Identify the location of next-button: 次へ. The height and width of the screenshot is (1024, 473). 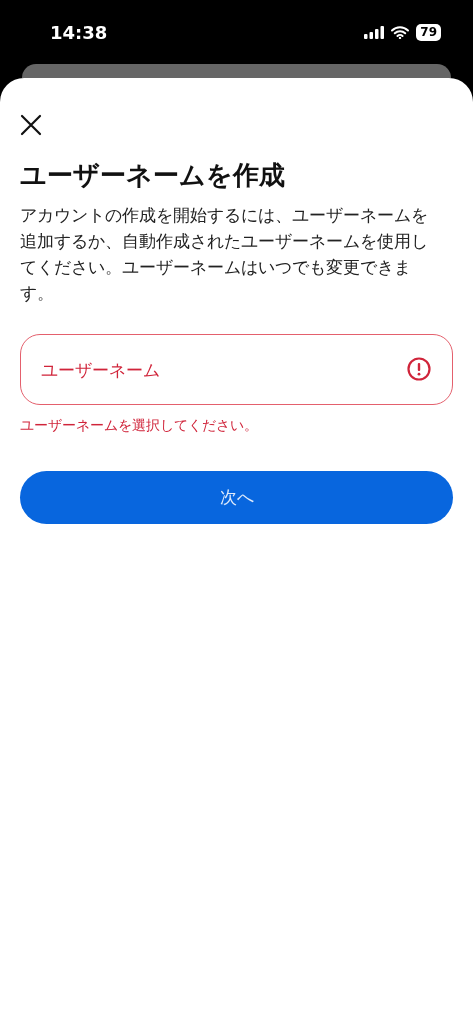
(236, 497).